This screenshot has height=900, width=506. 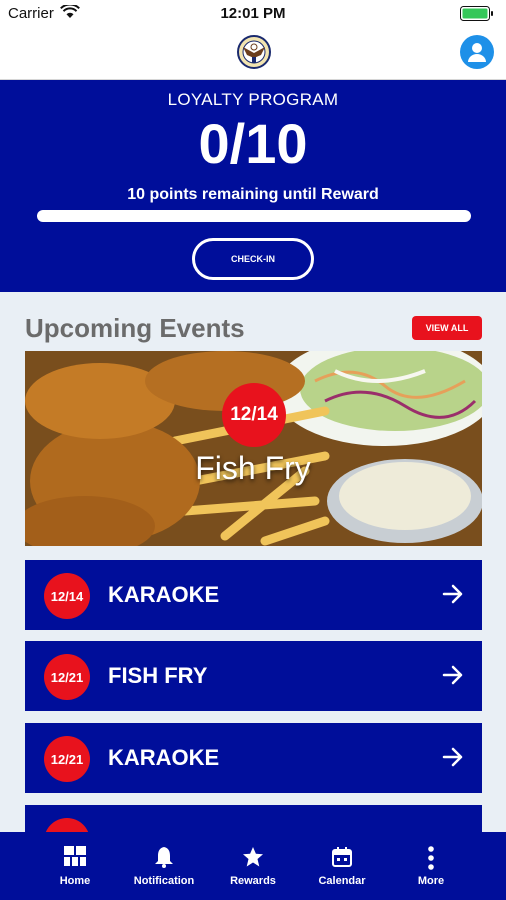 I want to click on nav-header, so click(x=253, y=54).